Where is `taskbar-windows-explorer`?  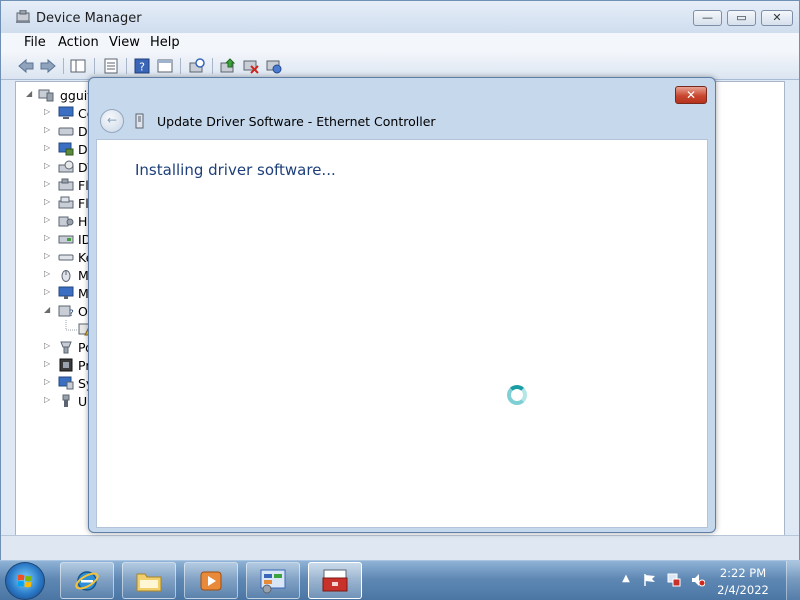 taskbar-windows-explorer is located at coordinates (149, 580).